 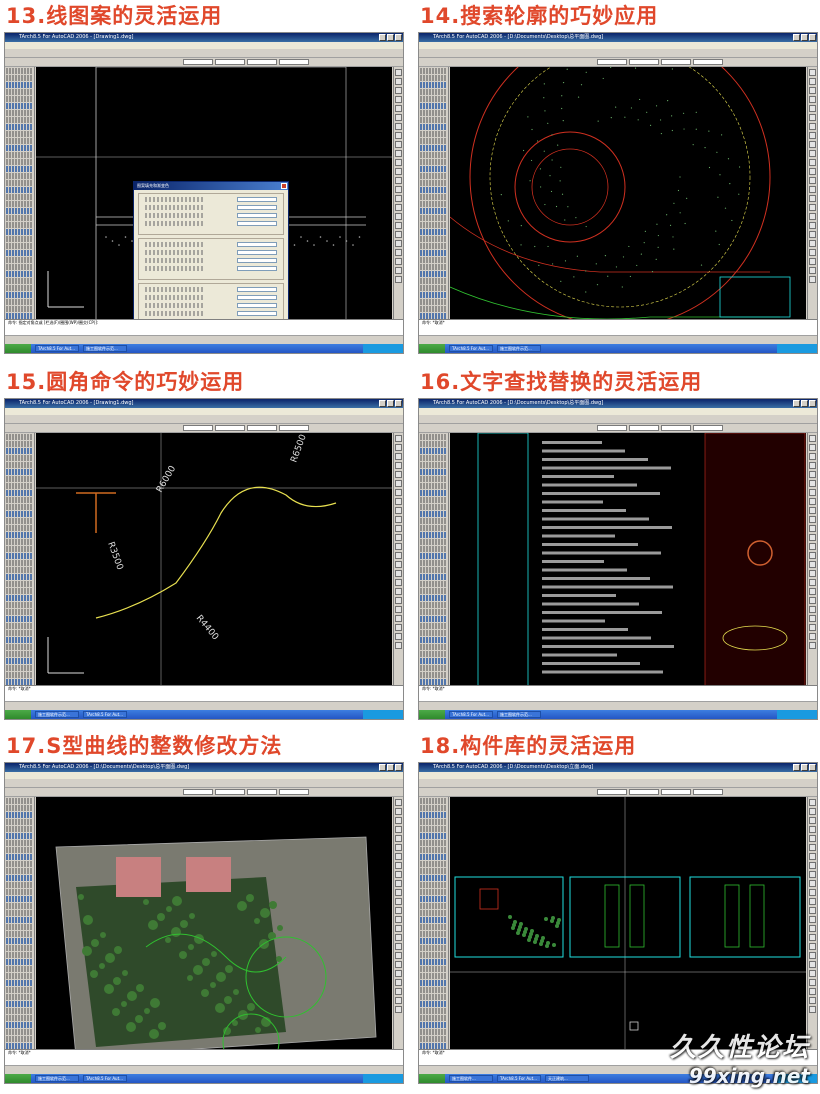 I want to click on tarch-side-menu, so click(x=20, y=559).